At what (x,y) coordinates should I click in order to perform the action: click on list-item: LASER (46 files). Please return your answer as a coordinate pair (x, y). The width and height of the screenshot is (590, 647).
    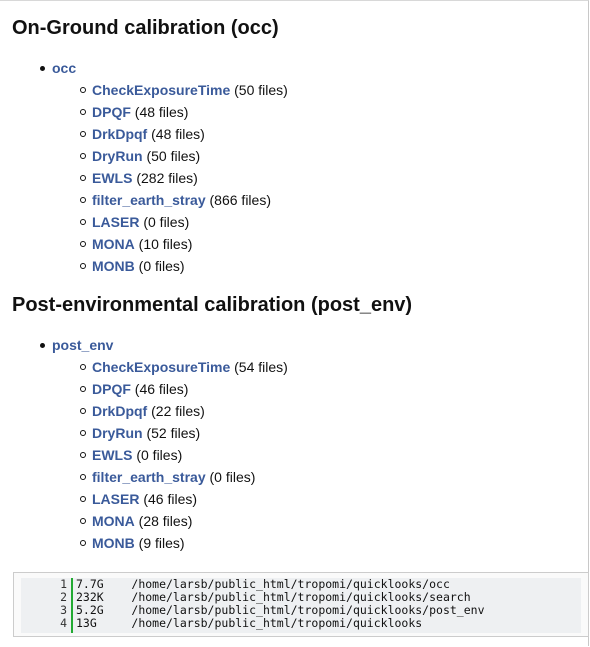
    Looking at the image, I should click on (170, 499).